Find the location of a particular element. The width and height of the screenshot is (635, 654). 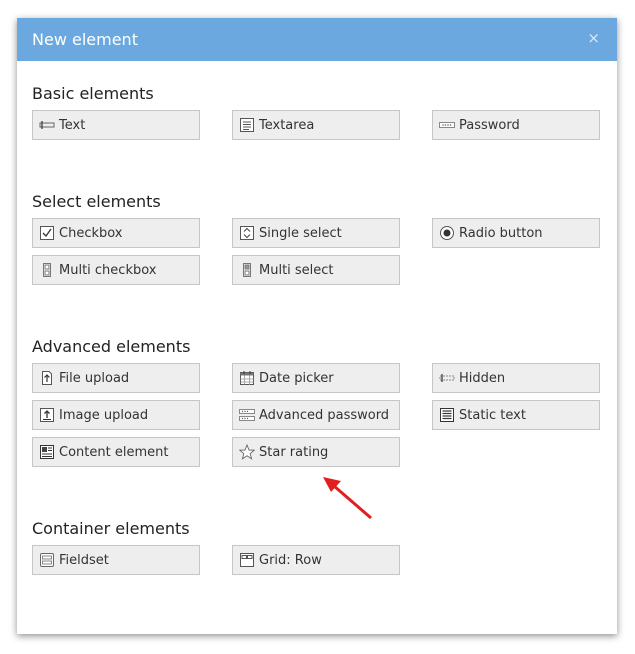

annotation-arrow is located at coordinates (347, 498).